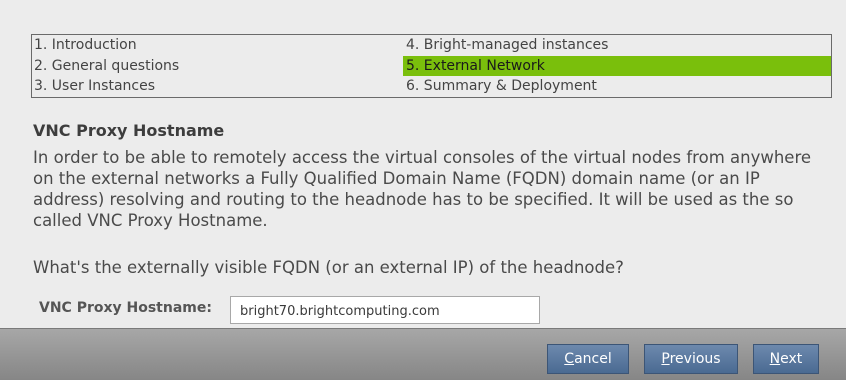 The width and height of the screenshot is (846, 380). Describe the element at coordinates (125, 308) in the screenshot. I see `vnc-proxy-hostname-label: VNC Proxy Hostname:` at that location.